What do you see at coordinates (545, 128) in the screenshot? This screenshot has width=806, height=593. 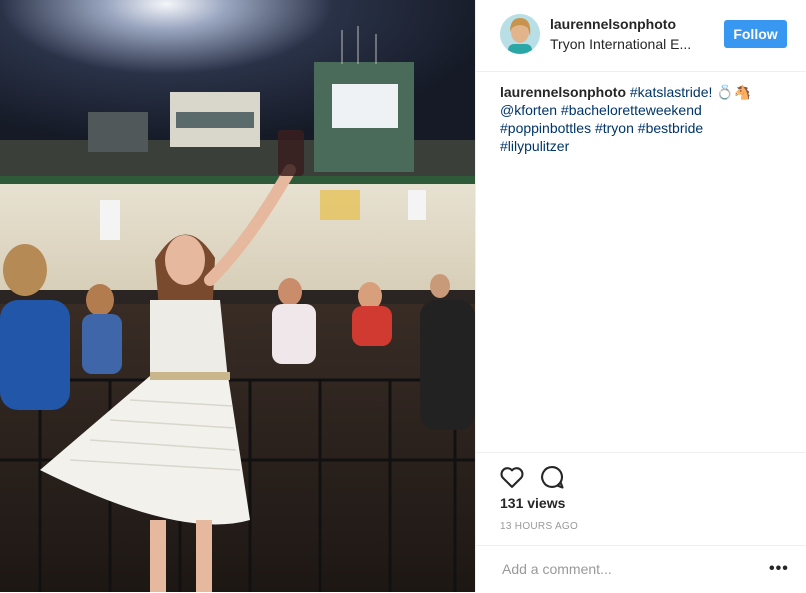 I see `hashtag-link: #poppinbottles` at bounding box center [545, 128].